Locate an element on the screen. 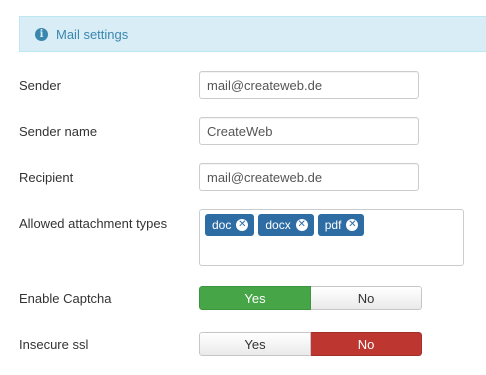 This screenshot has height=375, width=486. captcha-no-button: No is located at coordinates (366, 298).